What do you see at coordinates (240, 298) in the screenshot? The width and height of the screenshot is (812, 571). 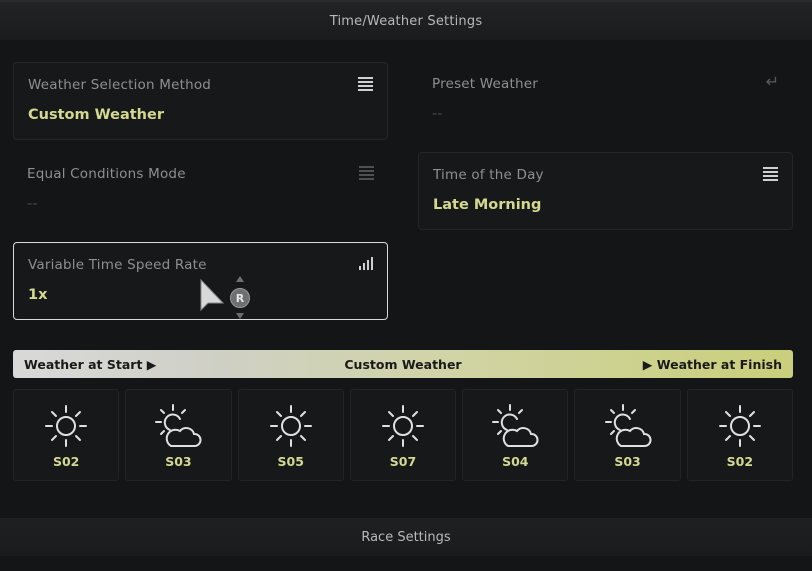 I see `r-stick-button: R` at bounding box center [240, 298].